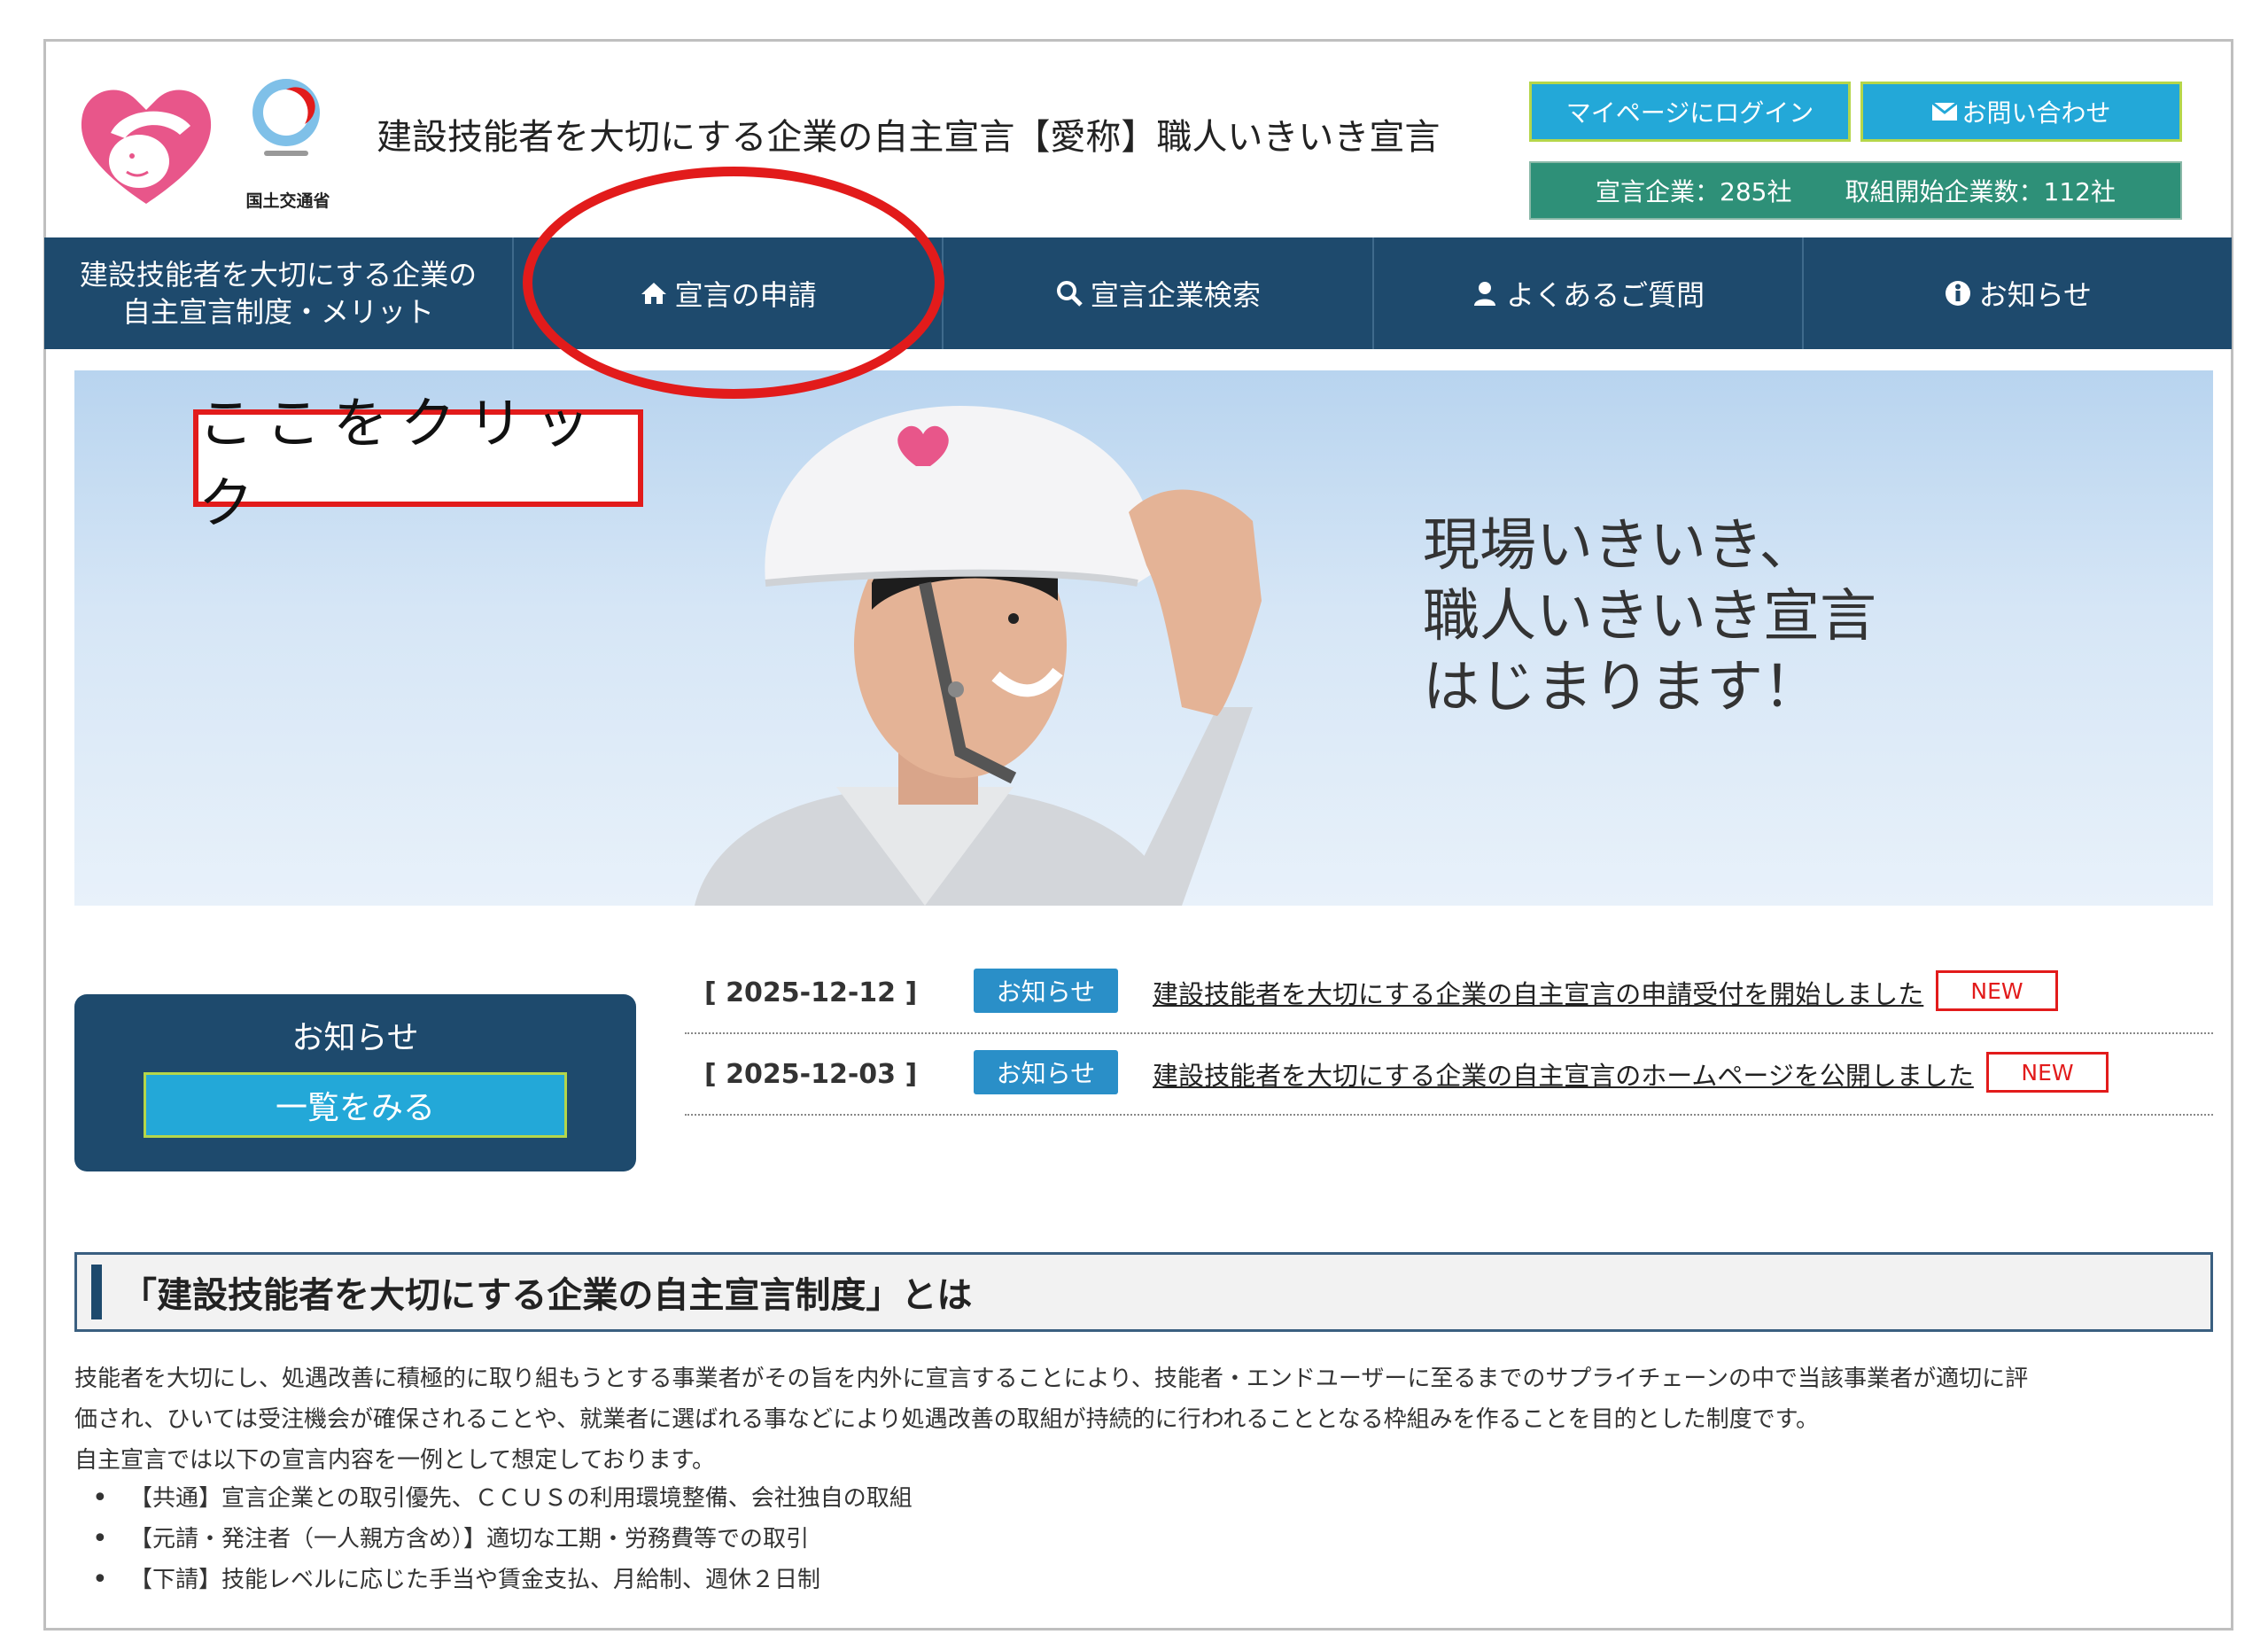 The image size is (2268, 1650). I want to click on company-count-box: 宣言企業：285社 取組開始企業数：112社, so click(1855, 190).